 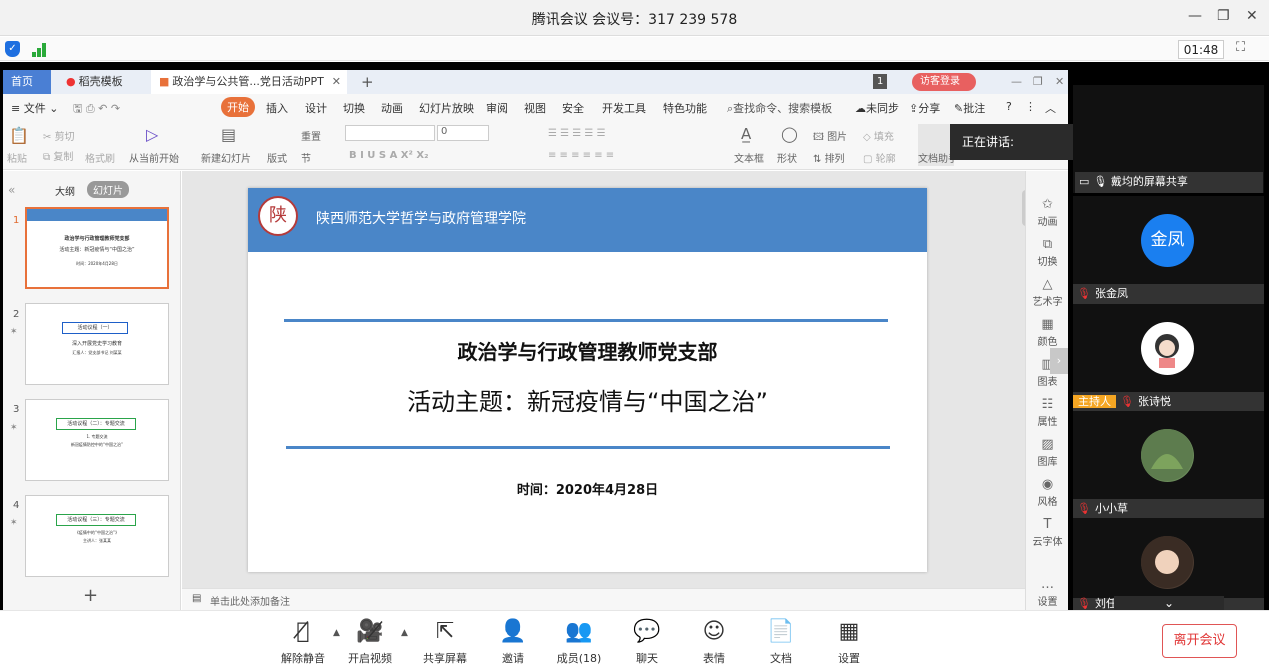 I want to click on share-button: ⇪分享, so click(x=924, y=108).